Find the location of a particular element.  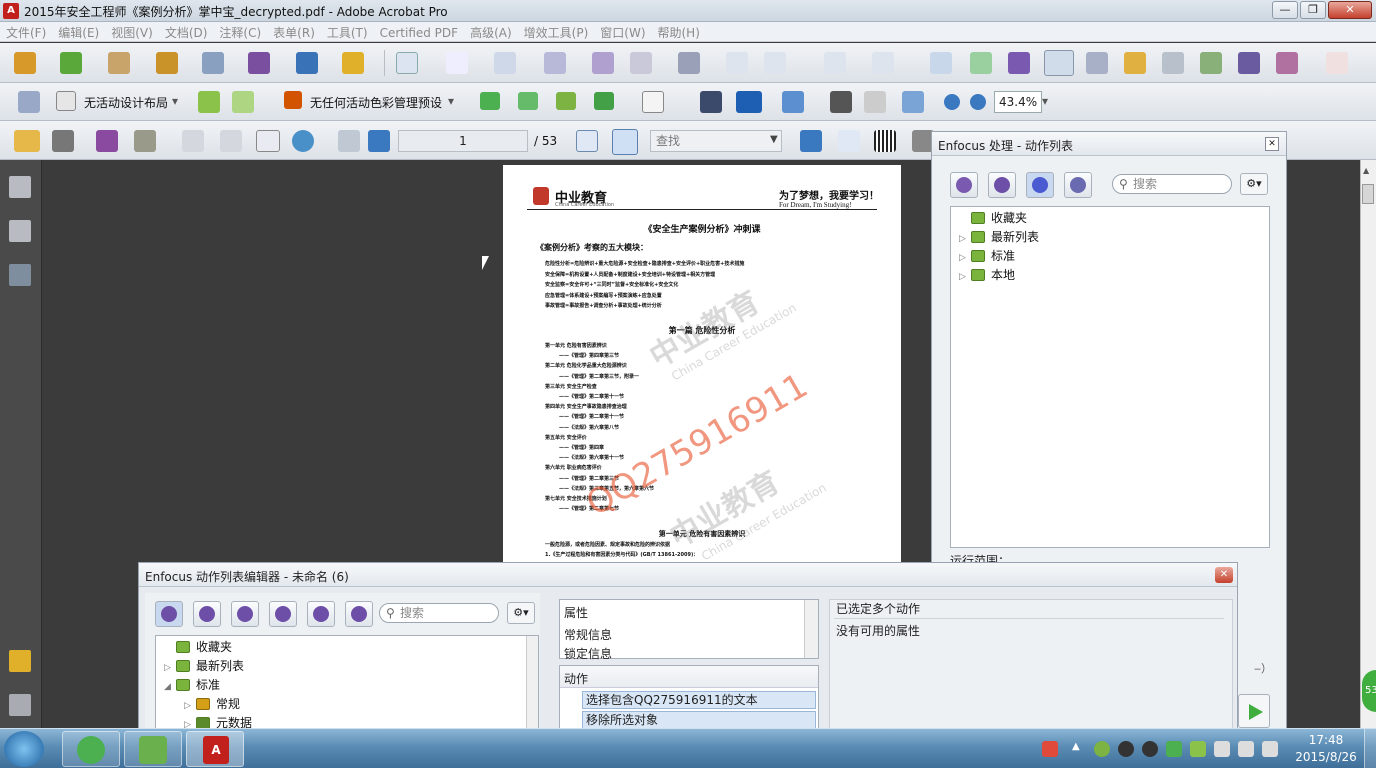

pattern-icon is located at coordinates (566, 101).